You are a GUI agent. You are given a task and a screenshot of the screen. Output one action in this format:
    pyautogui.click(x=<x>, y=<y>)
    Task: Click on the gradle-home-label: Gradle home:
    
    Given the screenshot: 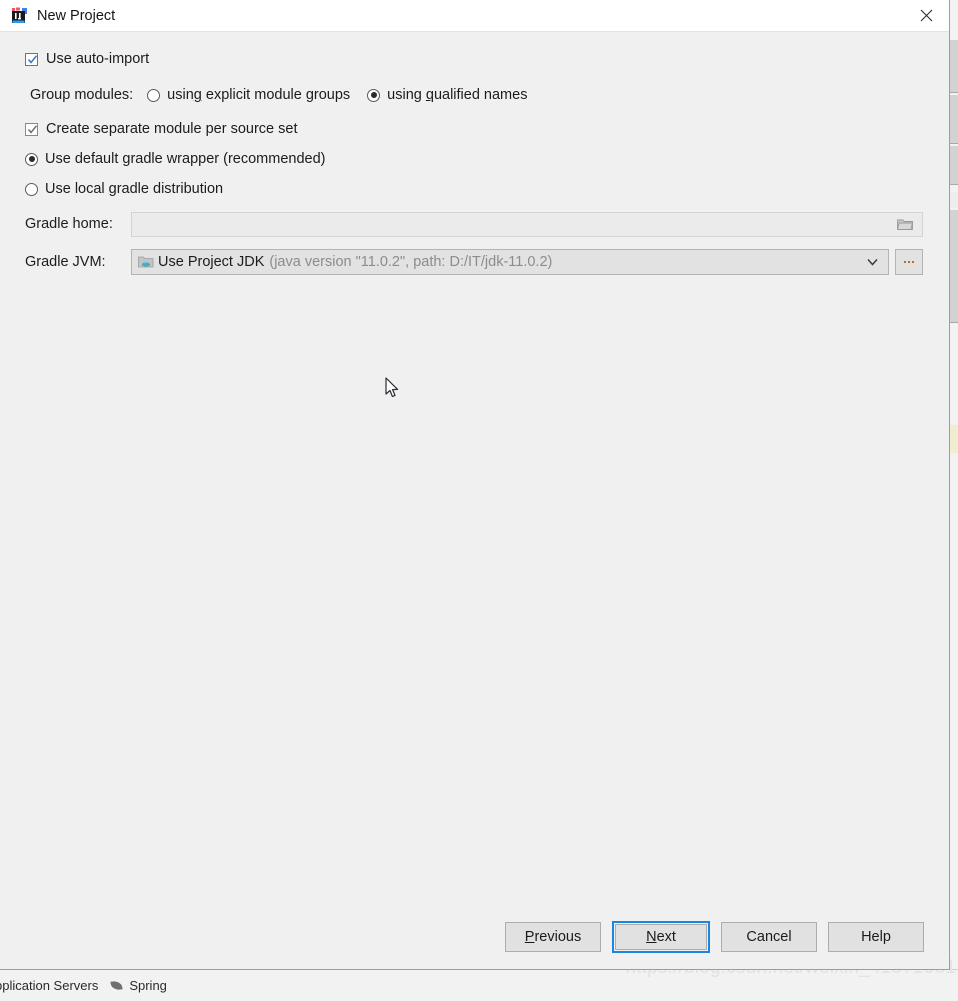 What is the action you would take?
    pyautogui.click(x=69, y=224)
    